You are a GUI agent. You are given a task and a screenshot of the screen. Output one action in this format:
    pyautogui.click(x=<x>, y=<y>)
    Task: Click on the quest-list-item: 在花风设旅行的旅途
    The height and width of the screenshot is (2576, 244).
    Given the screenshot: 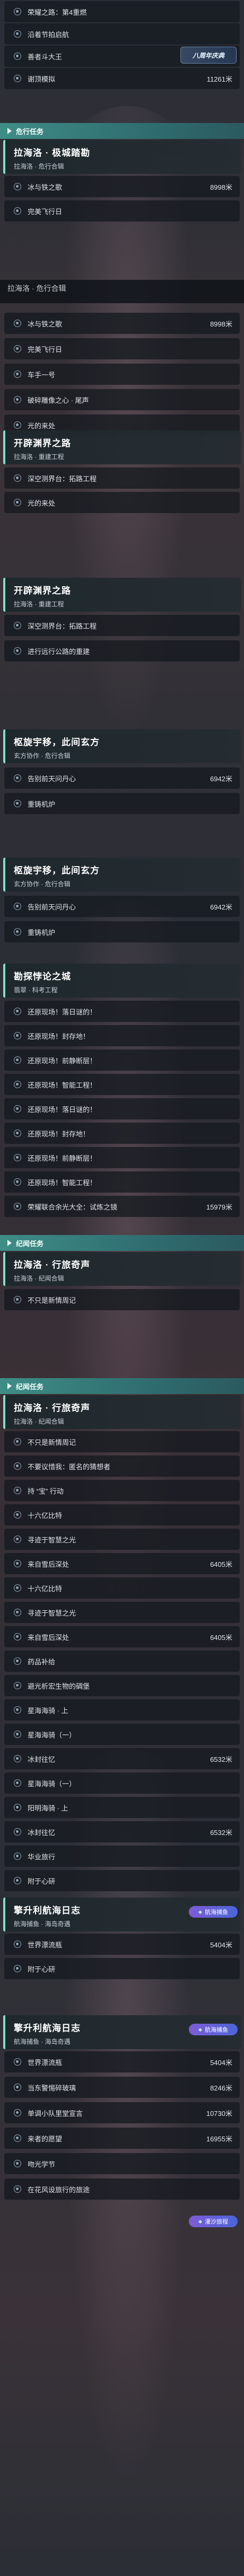 What is the action you would take?
    pyautogui.click(x=122, y=2189)
    